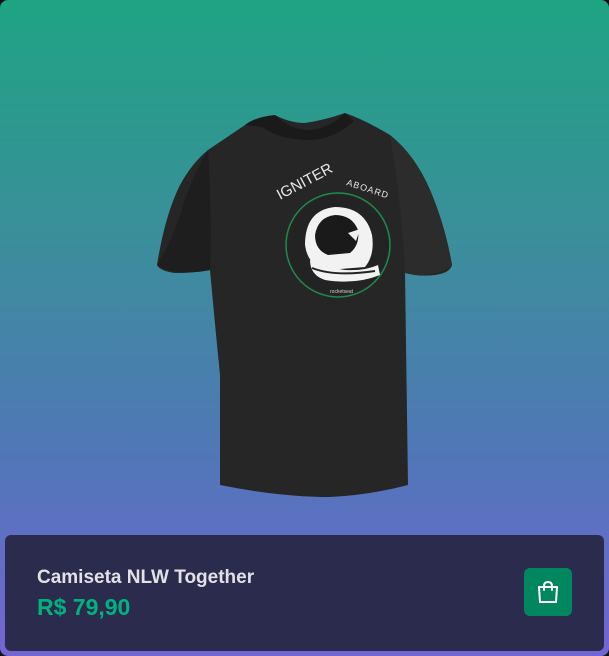 This screenshot has height=656, width=609. Describe the element at coordinates (342, 292) in the screenshot. I see `print-brand: rocketseat` at that location.